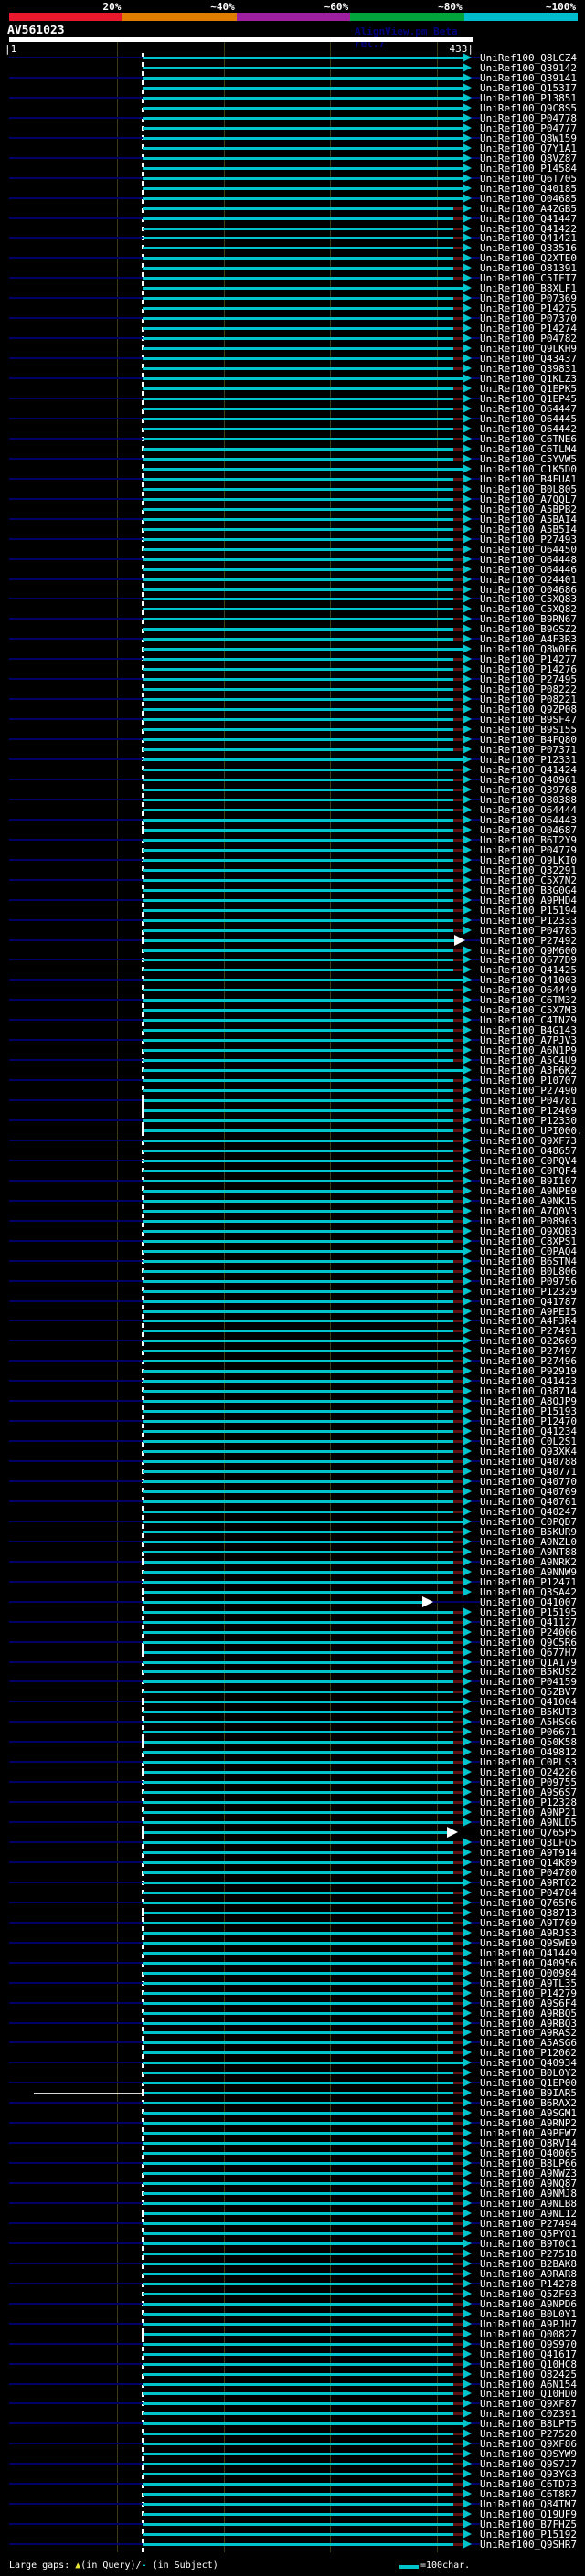 The height and width of the screenshot is (2576, 585). I want to click on scale-segment, so click(66, 17).